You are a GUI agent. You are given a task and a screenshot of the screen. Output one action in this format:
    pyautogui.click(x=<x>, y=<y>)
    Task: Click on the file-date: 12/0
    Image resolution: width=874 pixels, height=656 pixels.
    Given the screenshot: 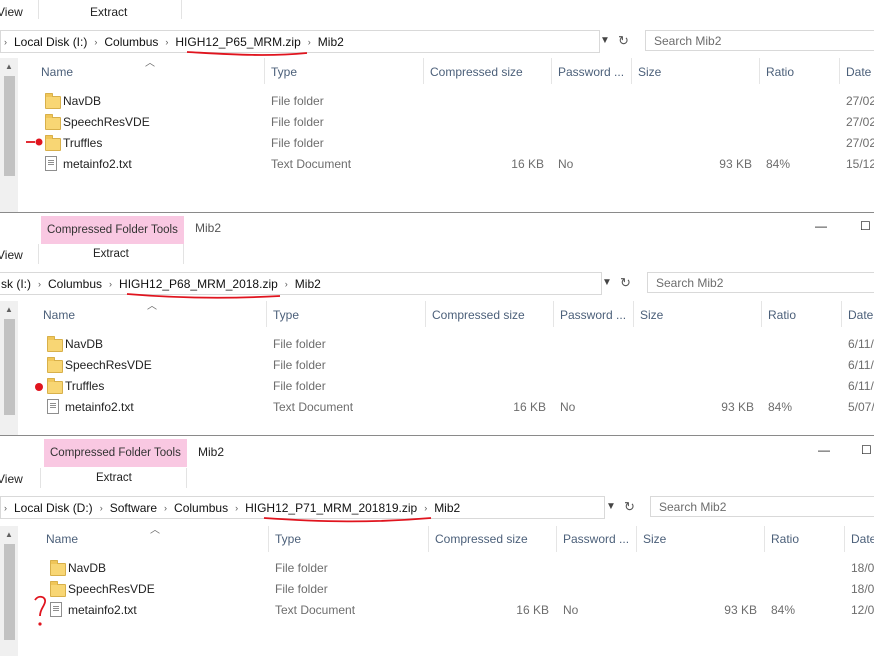 What is the action you would take?
    pyautogui.click(x=862, y=610)
    